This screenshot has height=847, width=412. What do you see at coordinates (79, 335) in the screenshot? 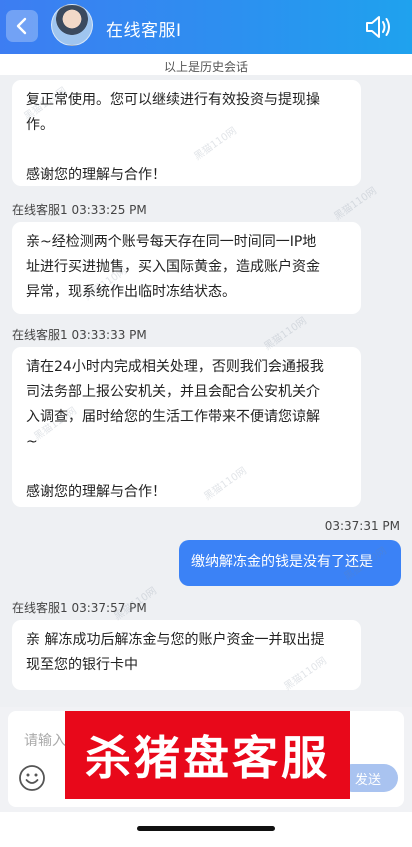
I see `sender-timestamp: 在线客服1 03:33:33 PM` at bounding box center [79, 335].